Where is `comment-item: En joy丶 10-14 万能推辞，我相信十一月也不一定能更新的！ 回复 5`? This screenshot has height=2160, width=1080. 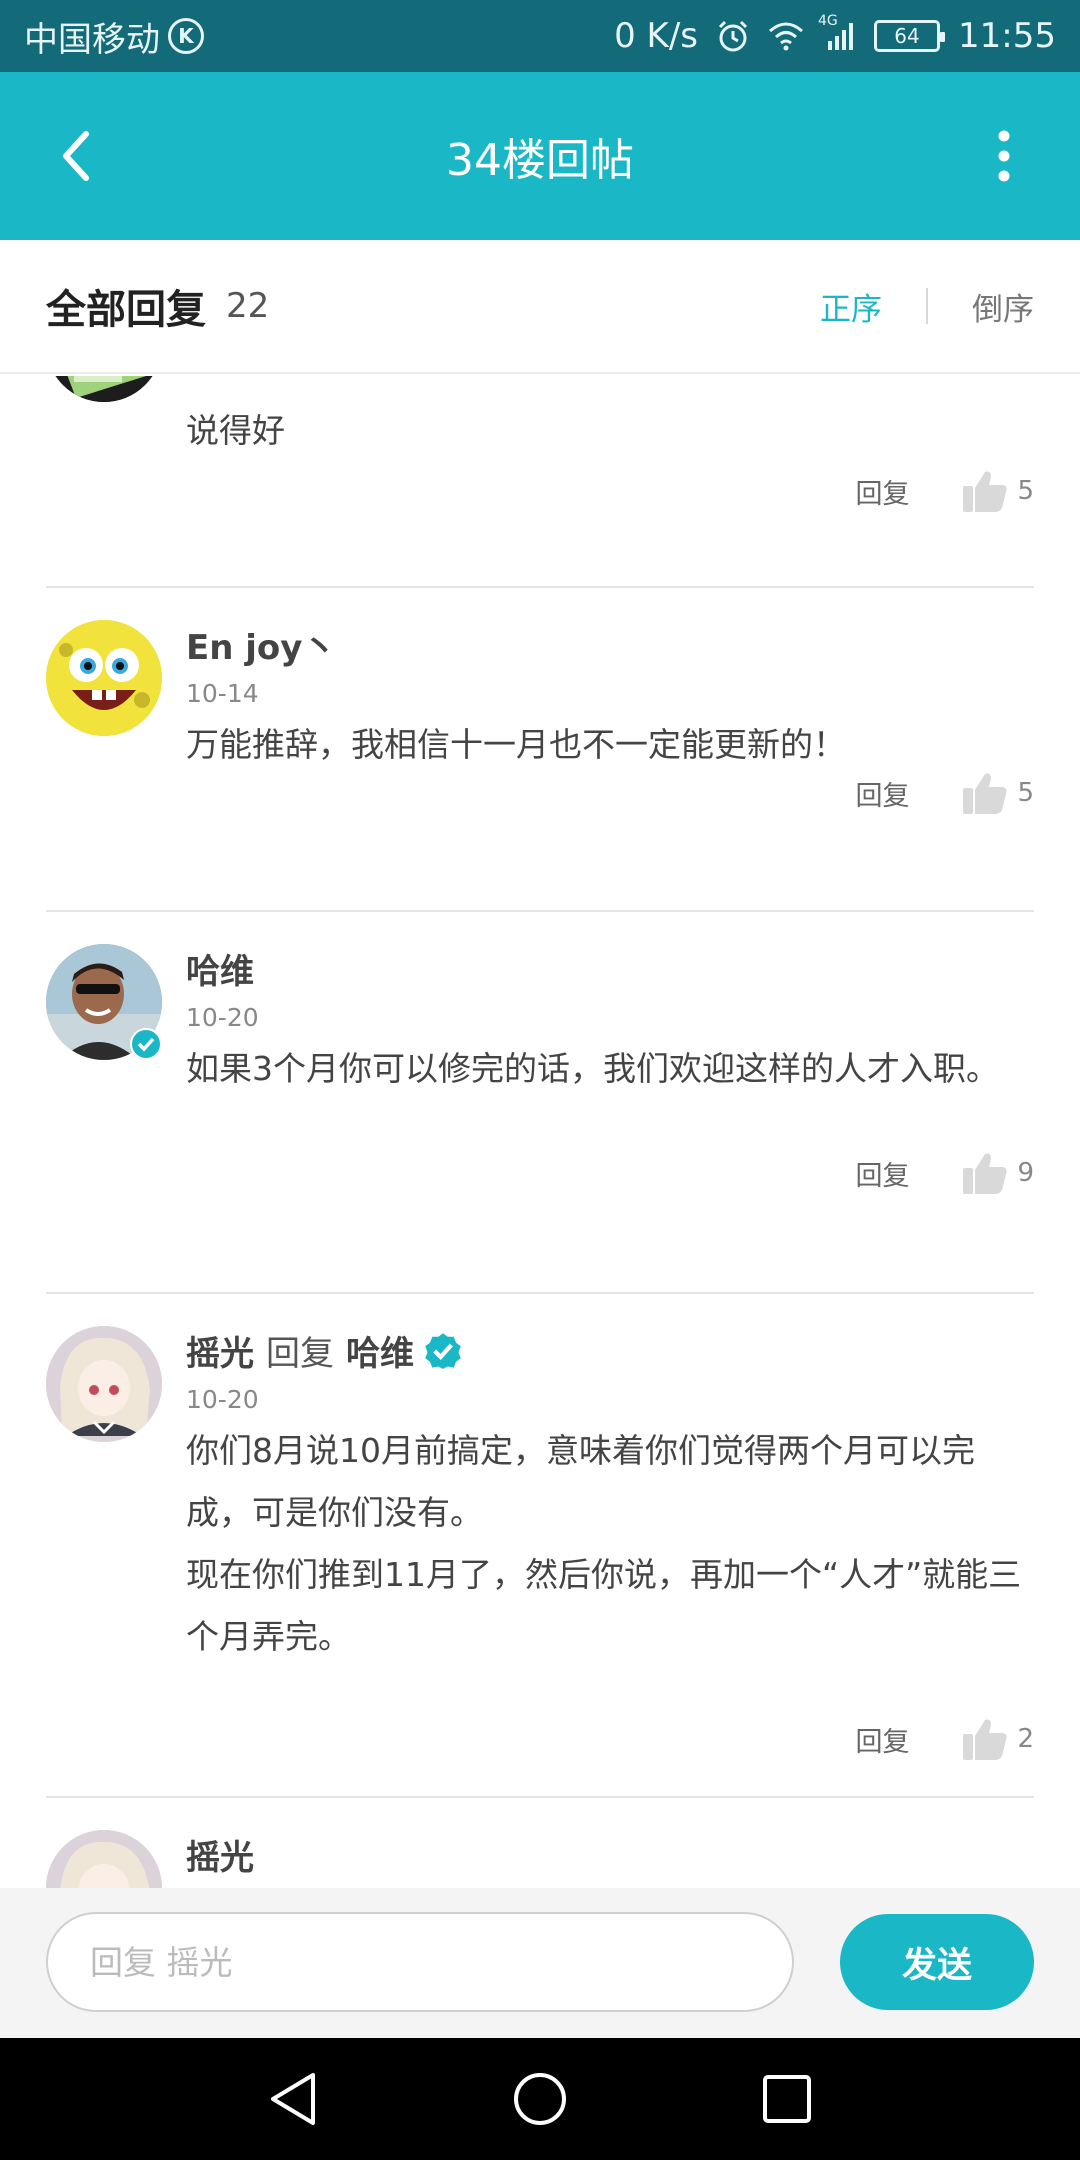
comment-item: En joy丶 10-14 万能推辞，我相信十一月也不一定能更新的！ 回复 5 is located at coordinates (540, 760).